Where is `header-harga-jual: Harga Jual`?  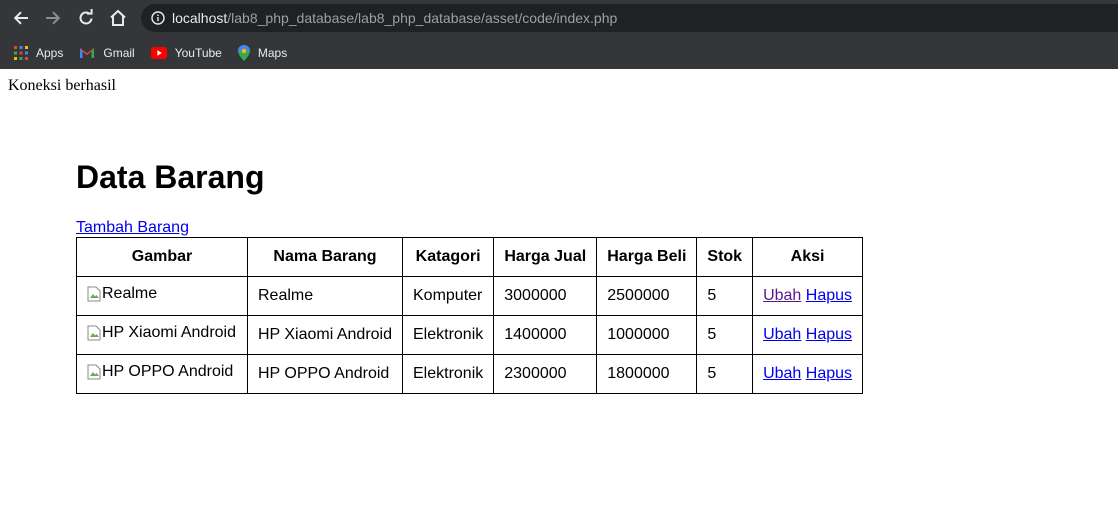 header-harga-jual: Harga Jual is located at coordinates (545, 257).